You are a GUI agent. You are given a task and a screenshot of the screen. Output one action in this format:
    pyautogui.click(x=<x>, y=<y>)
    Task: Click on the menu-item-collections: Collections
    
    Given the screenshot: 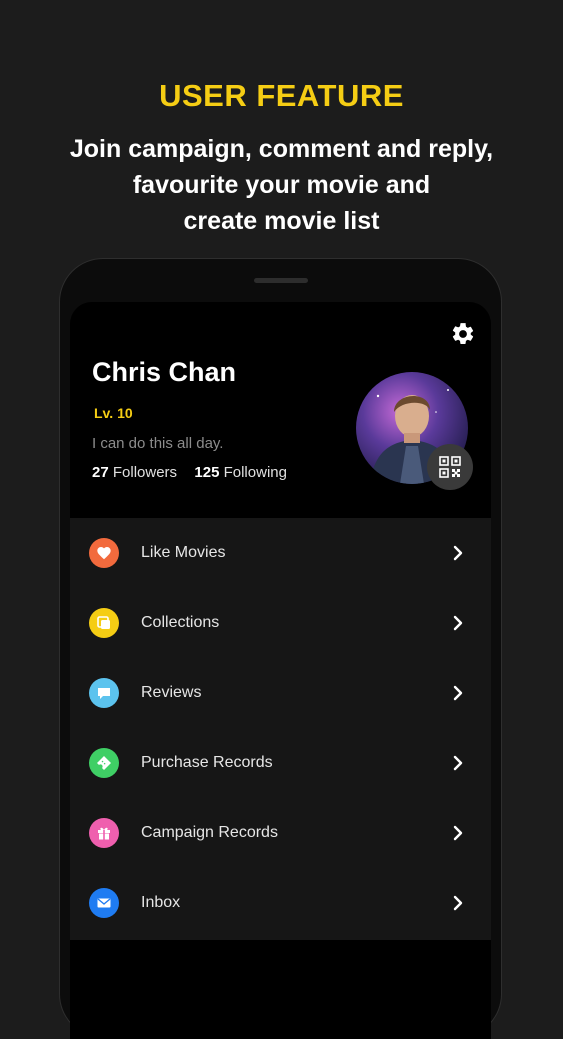 What is the action you would take?
    pyautogui.click(x=280, y=623)
    